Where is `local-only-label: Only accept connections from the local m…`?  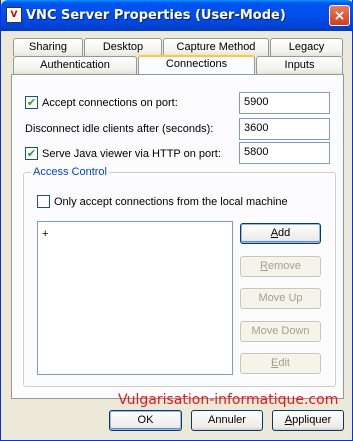 local-only-label: Only accept connections from the local m… is located at coordinates (171, 201).